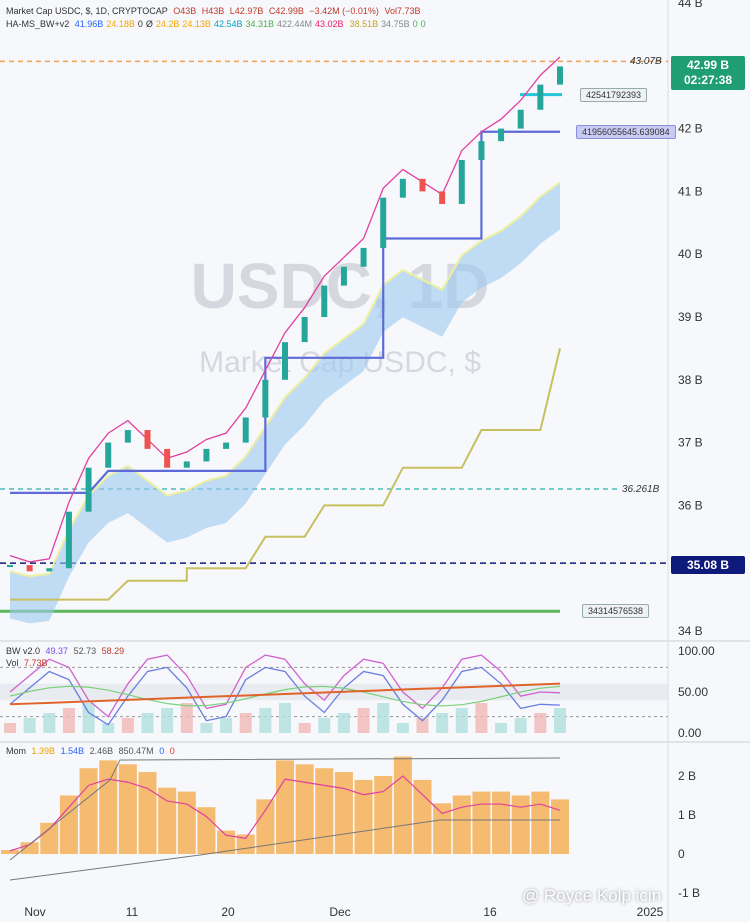 This screenshot has width=750, height=922. What do you see at coordinates (344, 11) in the screenshot?
I see `ohlc-change: −3.42M (−0.01%)` at bounding box center [344, 11].